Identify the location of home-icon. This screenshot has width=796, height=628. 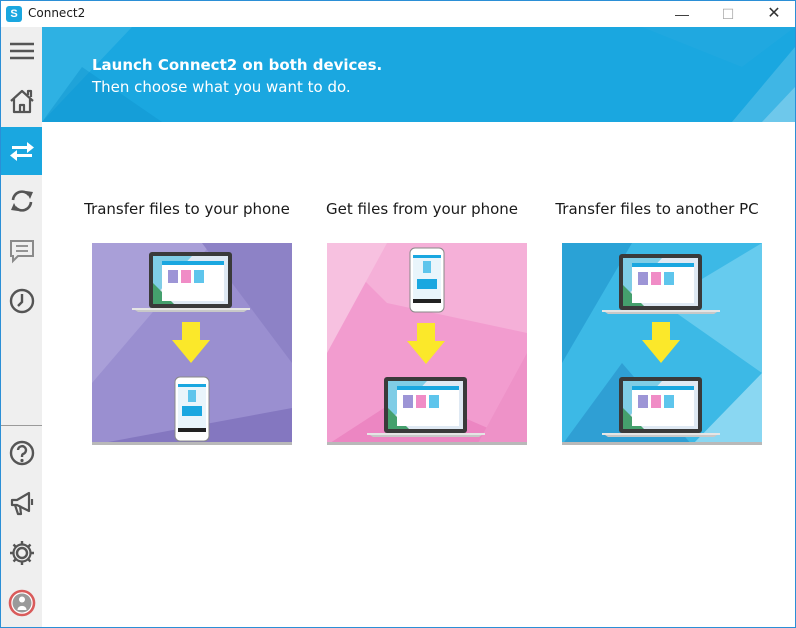
(21, 101).